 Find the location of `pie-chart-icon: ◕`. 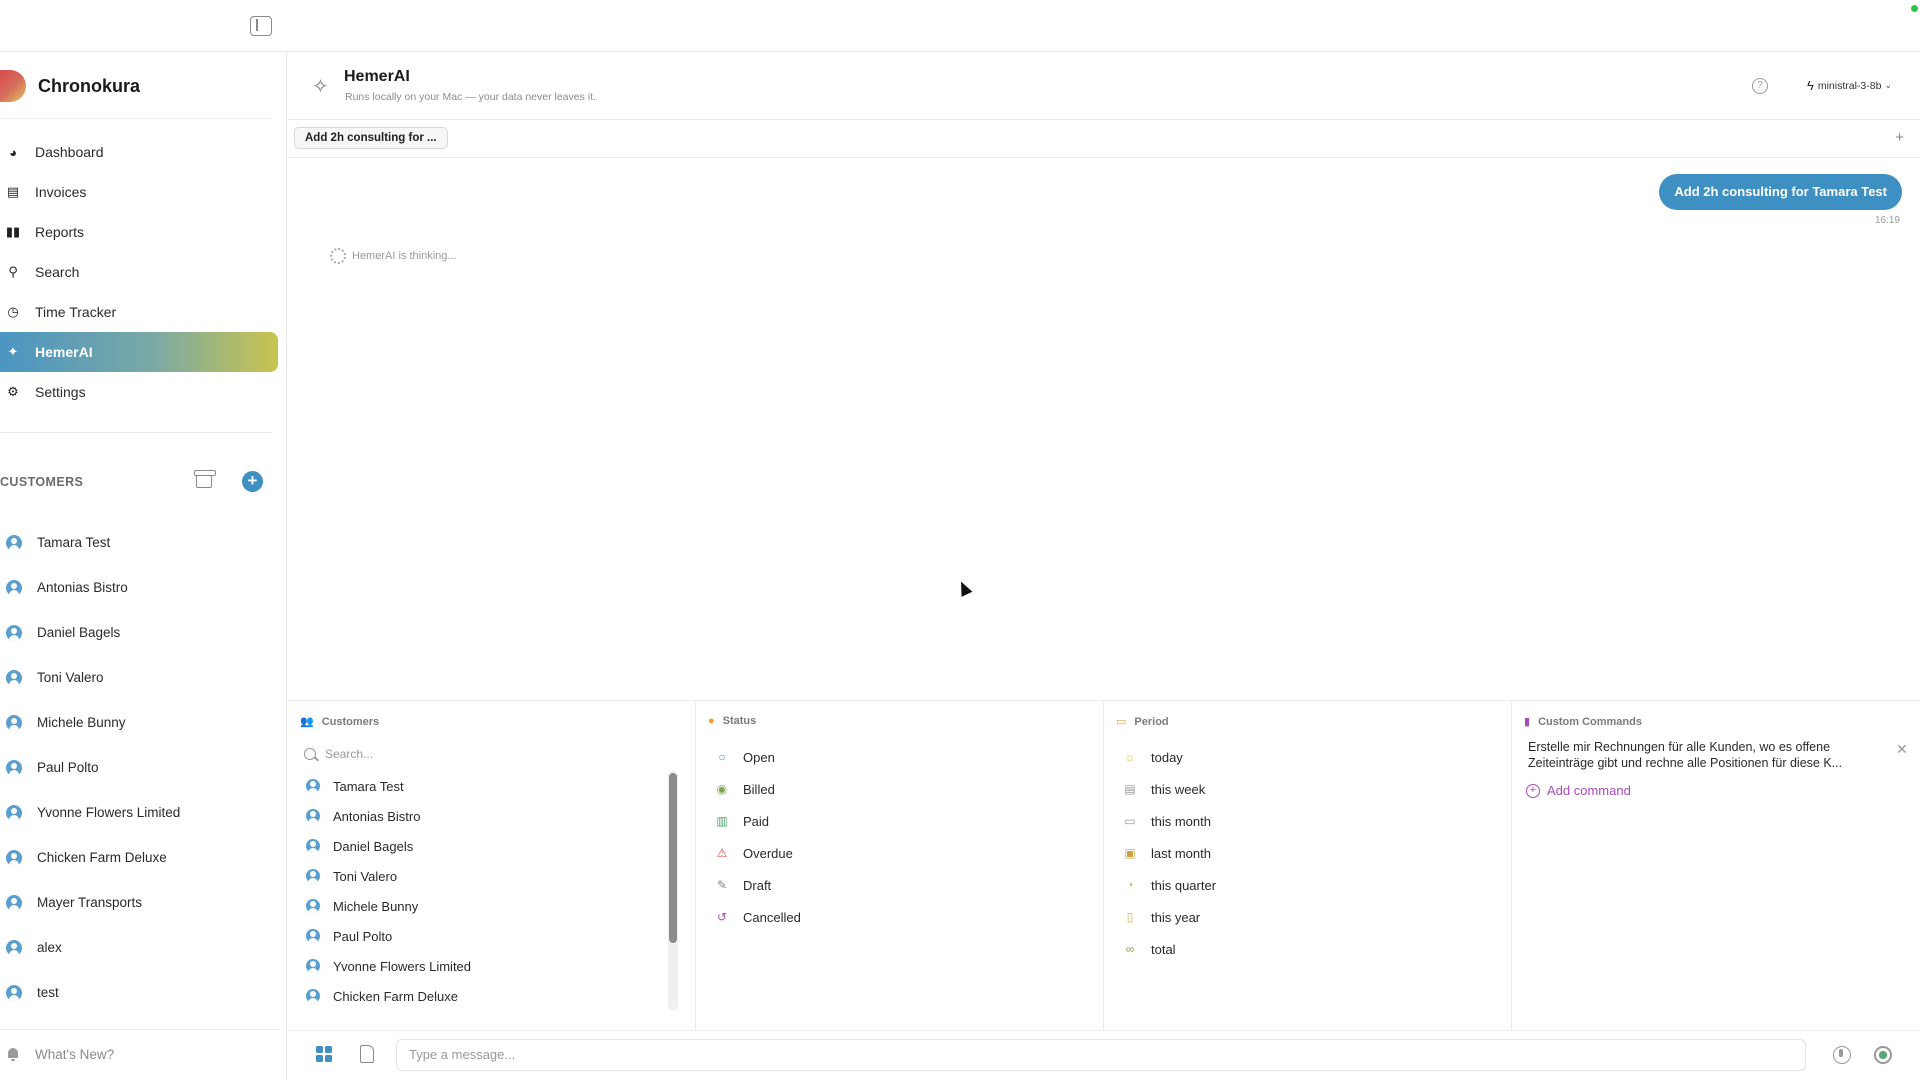

pie-chart-icon: ◕ is located at coordinates (13, 152).